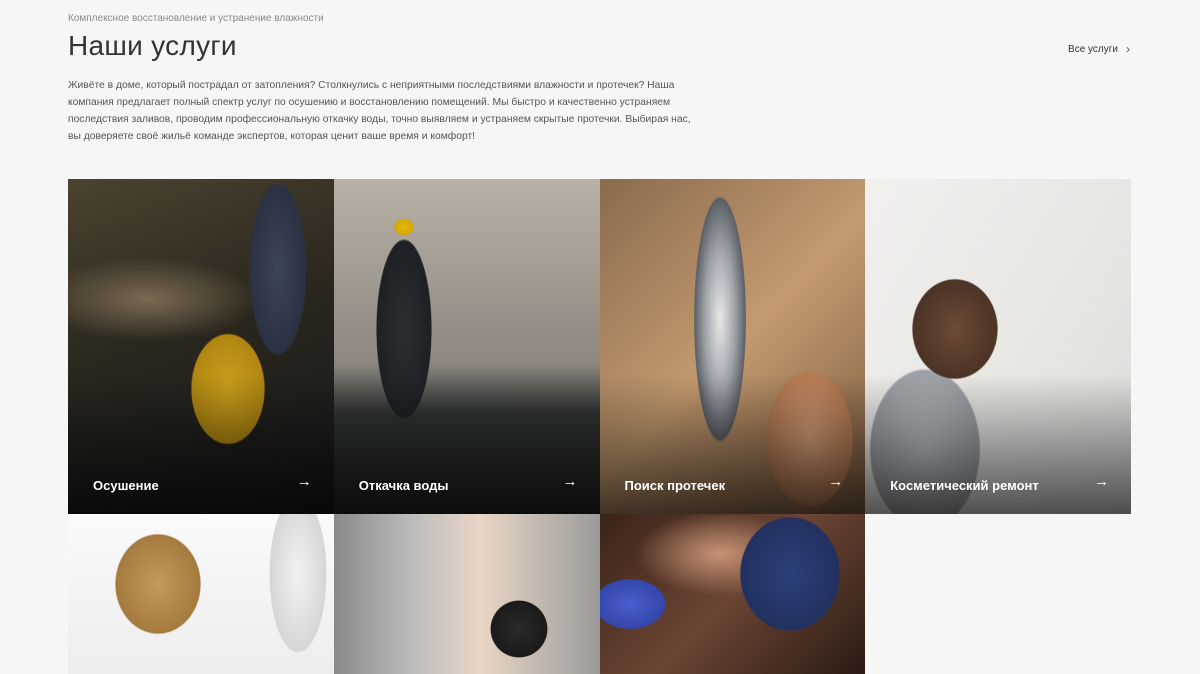 This screenshot has height=674, width=1200. What do you see at coordinates (201, 594) in the screenshot?
I see `service-card-disinfection` at bounding box center [201, 594].